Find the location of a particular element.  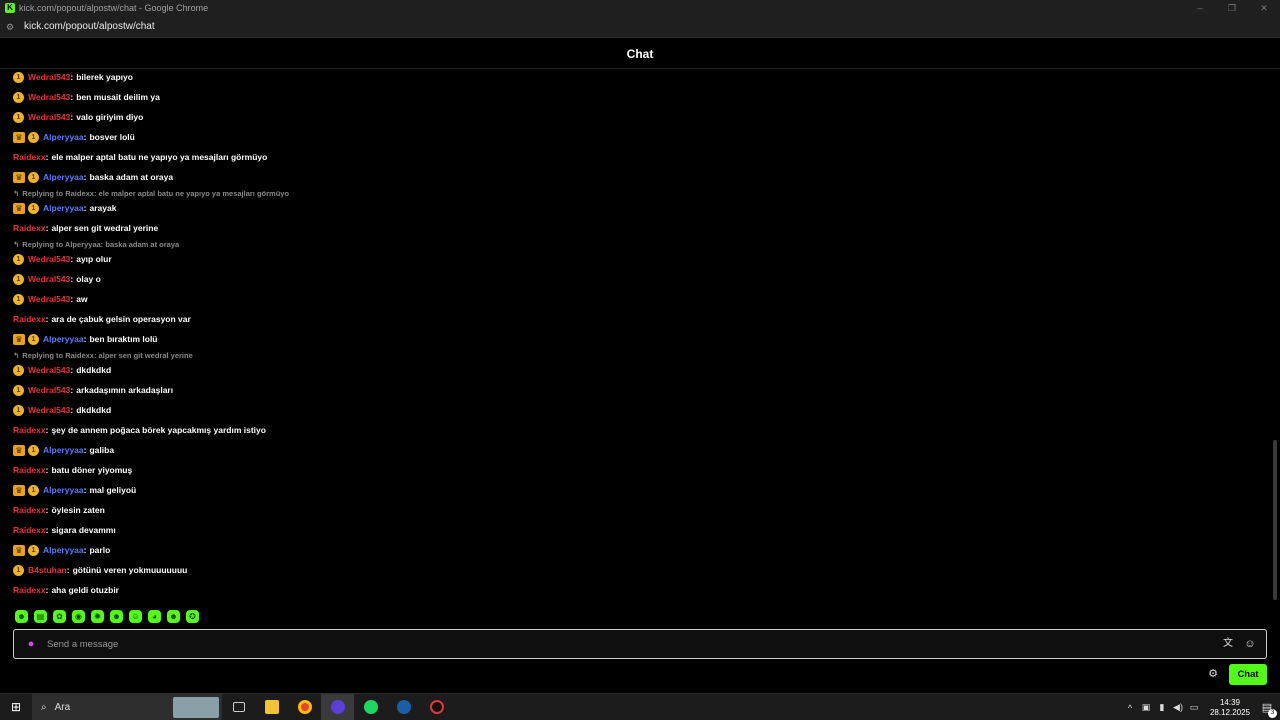

windows-start-icon: ⊞ is located at coordinates (16, 707).